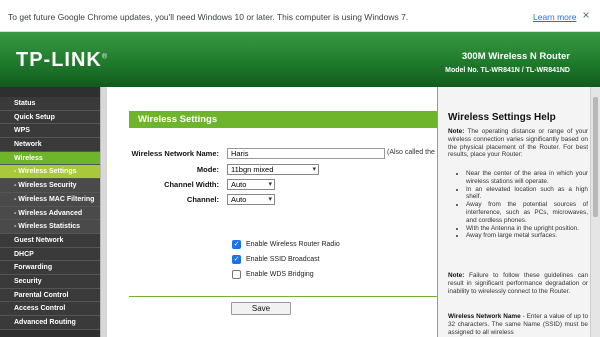  What do you see at coordinates (236, 244) in the screenshot?
I see `enable-radio-checkbox: ✓` at bounding box center [236, 244].